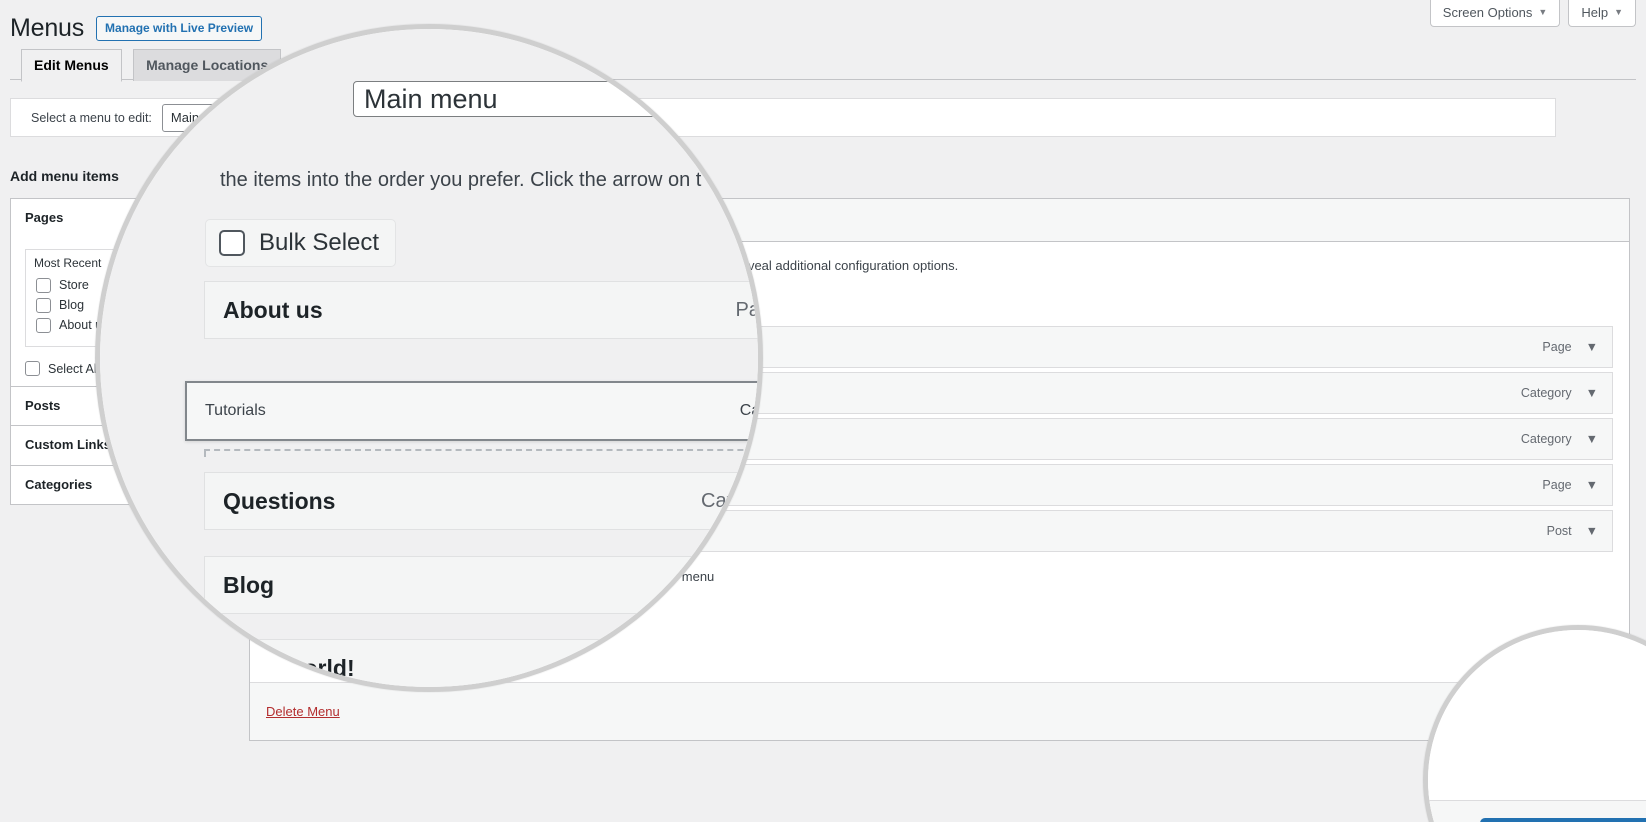  What do you see at coordinates (279, 500) in the screenshot?
I see `menu-item-title: Questions` at bounding box center [279, 500].